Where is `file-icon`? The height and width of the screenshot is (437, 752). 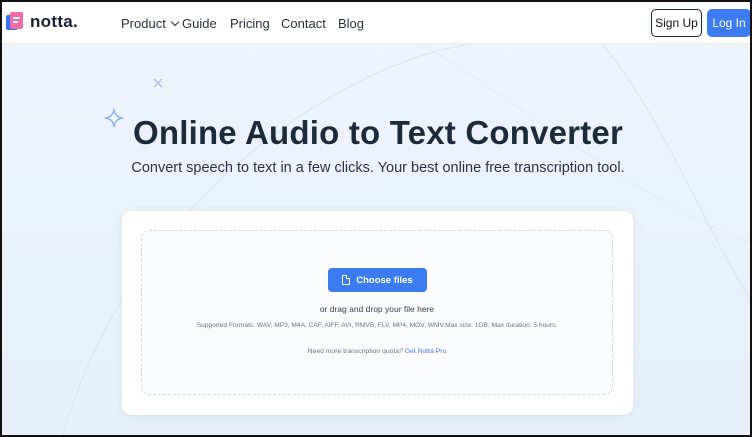
file-icon is located at coordinates (346, 280).